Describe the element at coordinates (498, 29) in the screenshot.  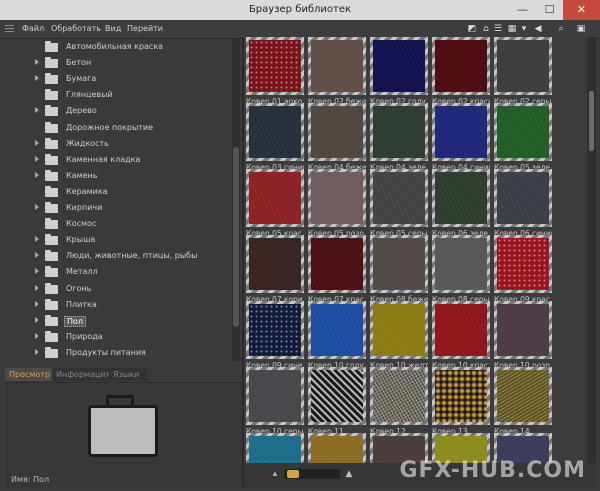
I see `list-view-icon: ☰` at that location.